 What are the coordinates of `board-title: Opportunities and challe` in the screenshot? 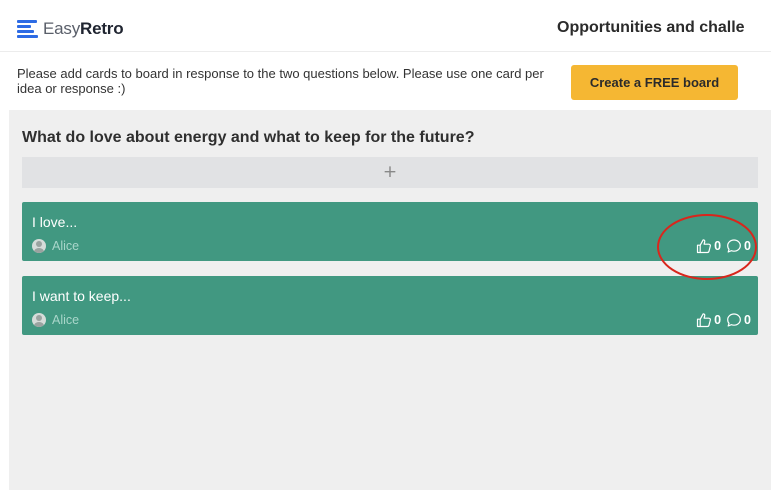 It's located at (651, 27).